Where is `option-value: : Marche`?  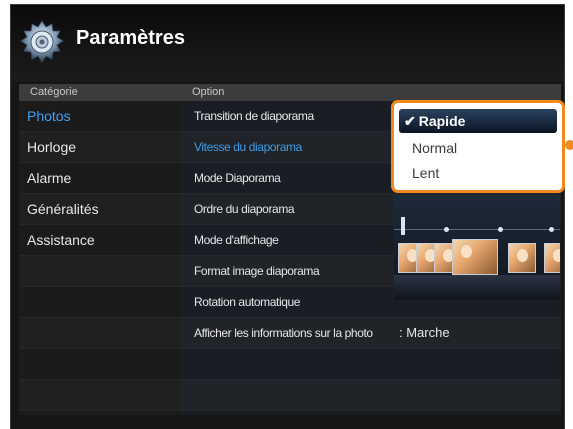 option-value: : Marche is located at coordinates (424, 332).